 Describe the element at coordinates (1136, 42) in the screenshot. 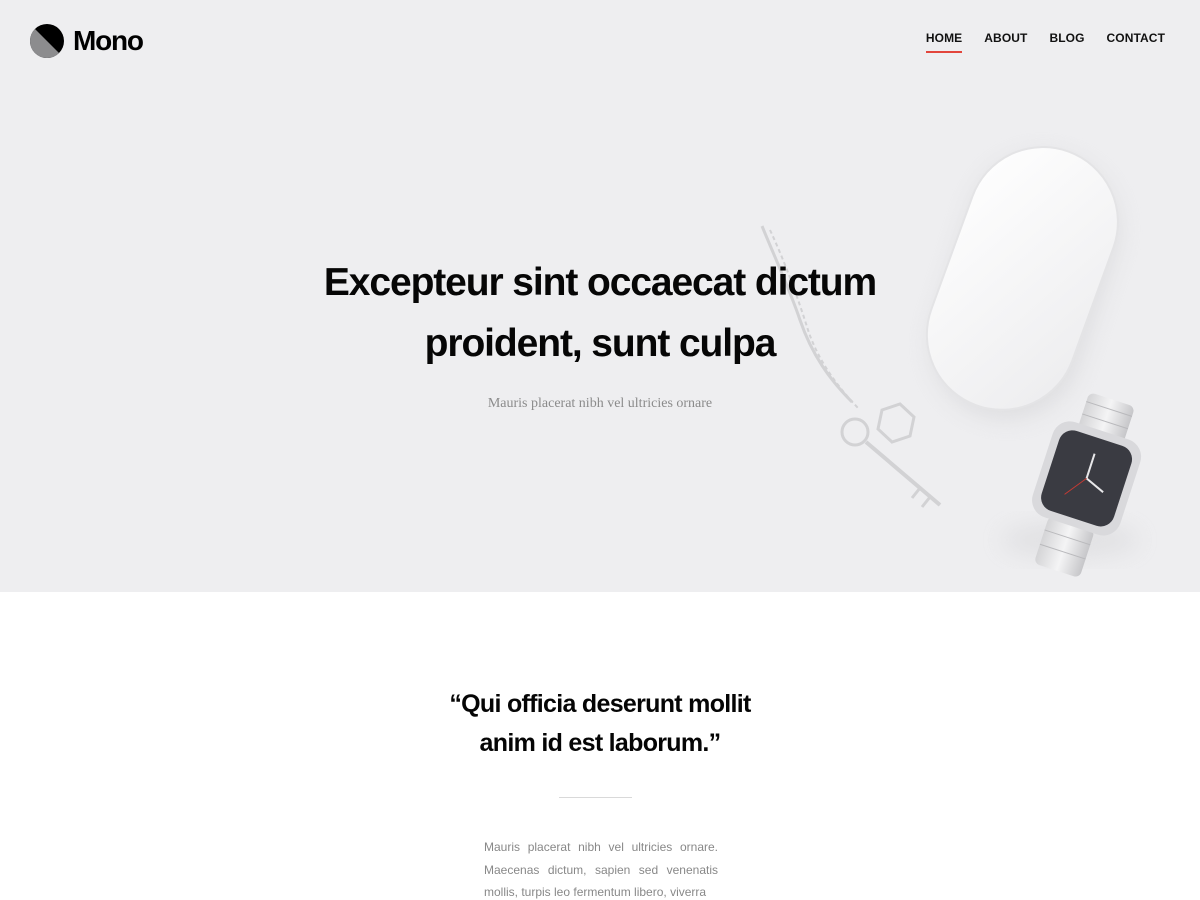

I see `nav-link-contact: CONTACT` at that location.